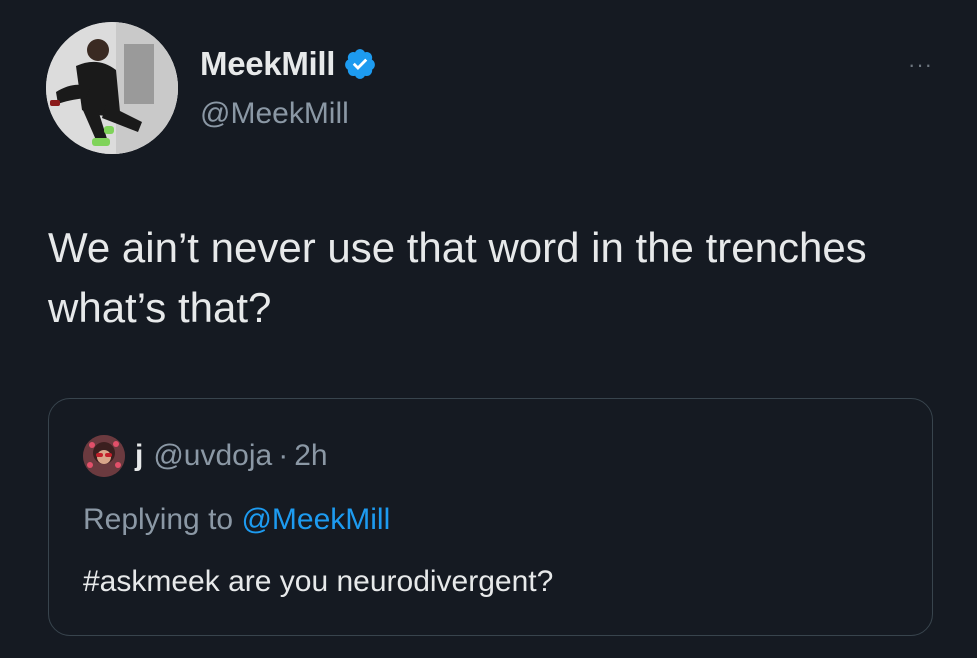 This screenshot has width=977, height=658. I want to click on quoted-tweet-text: #askmeek are you neurodivergent?, so click(318, 581).